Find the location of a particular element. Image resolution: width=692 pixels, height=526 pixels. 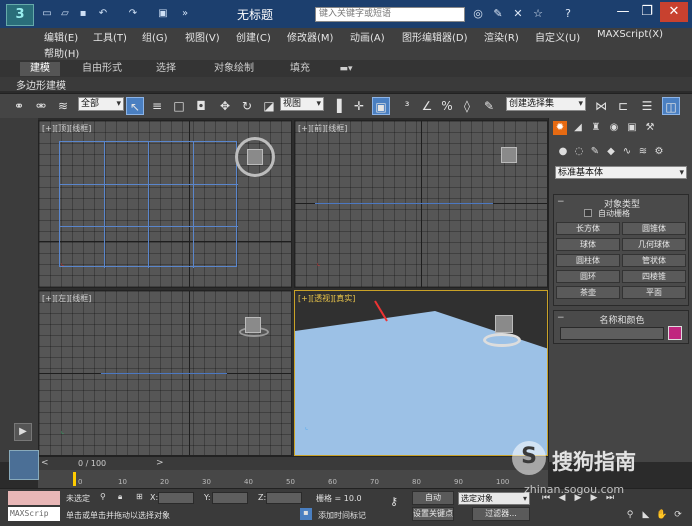

modify-tab-icon: ◢ is located at coordinates (578, 128).